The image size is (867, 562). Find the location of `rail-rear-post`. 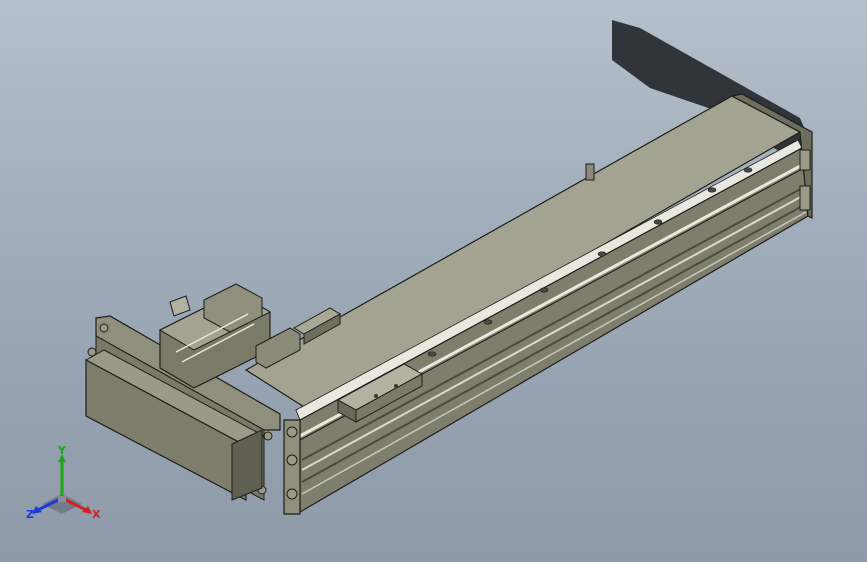

rail-rear-post is located at coordinates (590, 172).